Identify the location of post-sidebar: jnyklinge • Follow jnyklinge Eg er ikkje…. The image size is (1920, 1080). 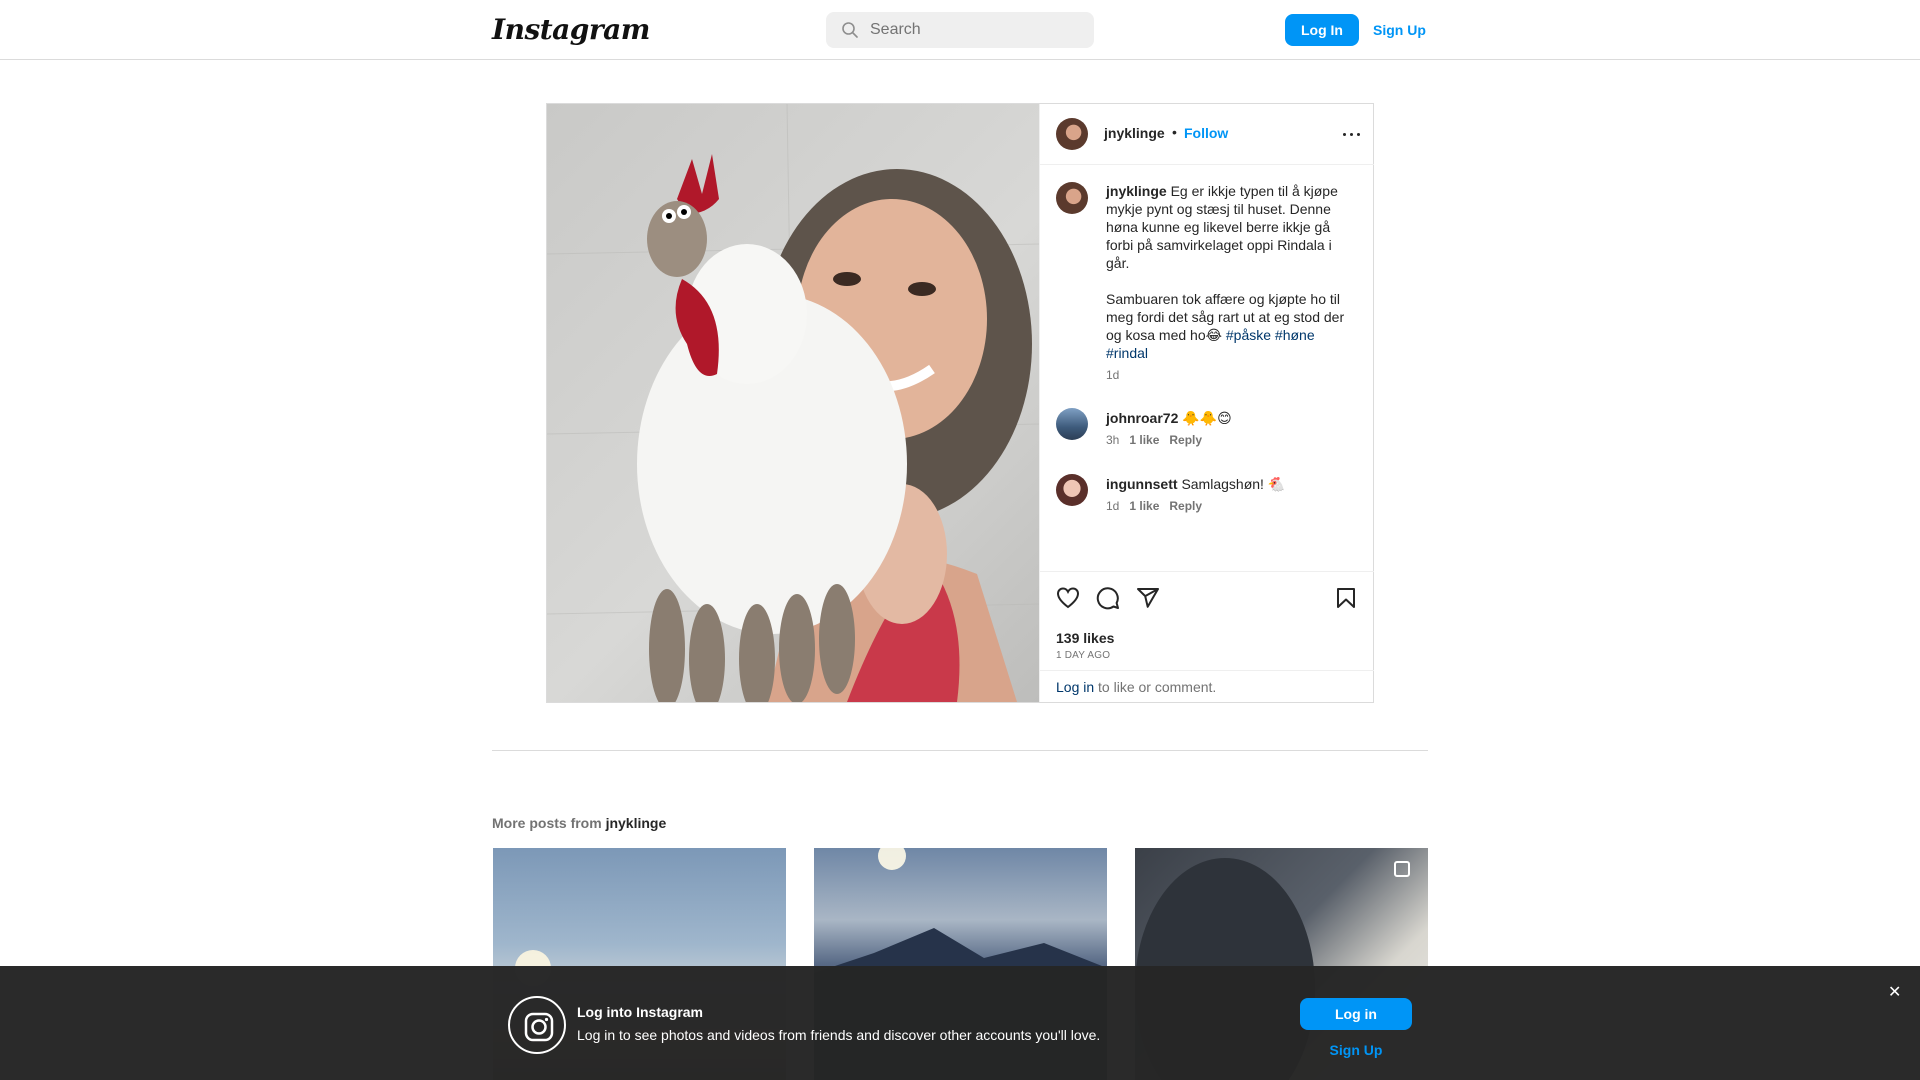
(1206, 403).